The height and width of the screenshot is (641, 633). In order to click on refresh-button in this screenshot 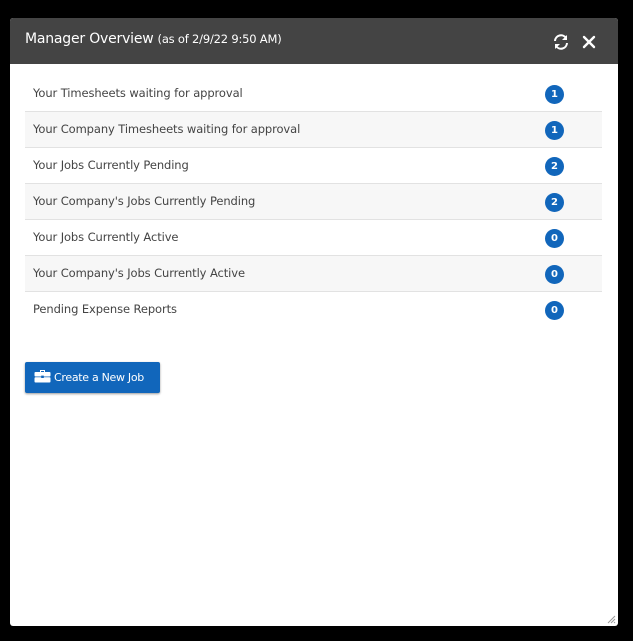, I will do `click(561, 42)`.